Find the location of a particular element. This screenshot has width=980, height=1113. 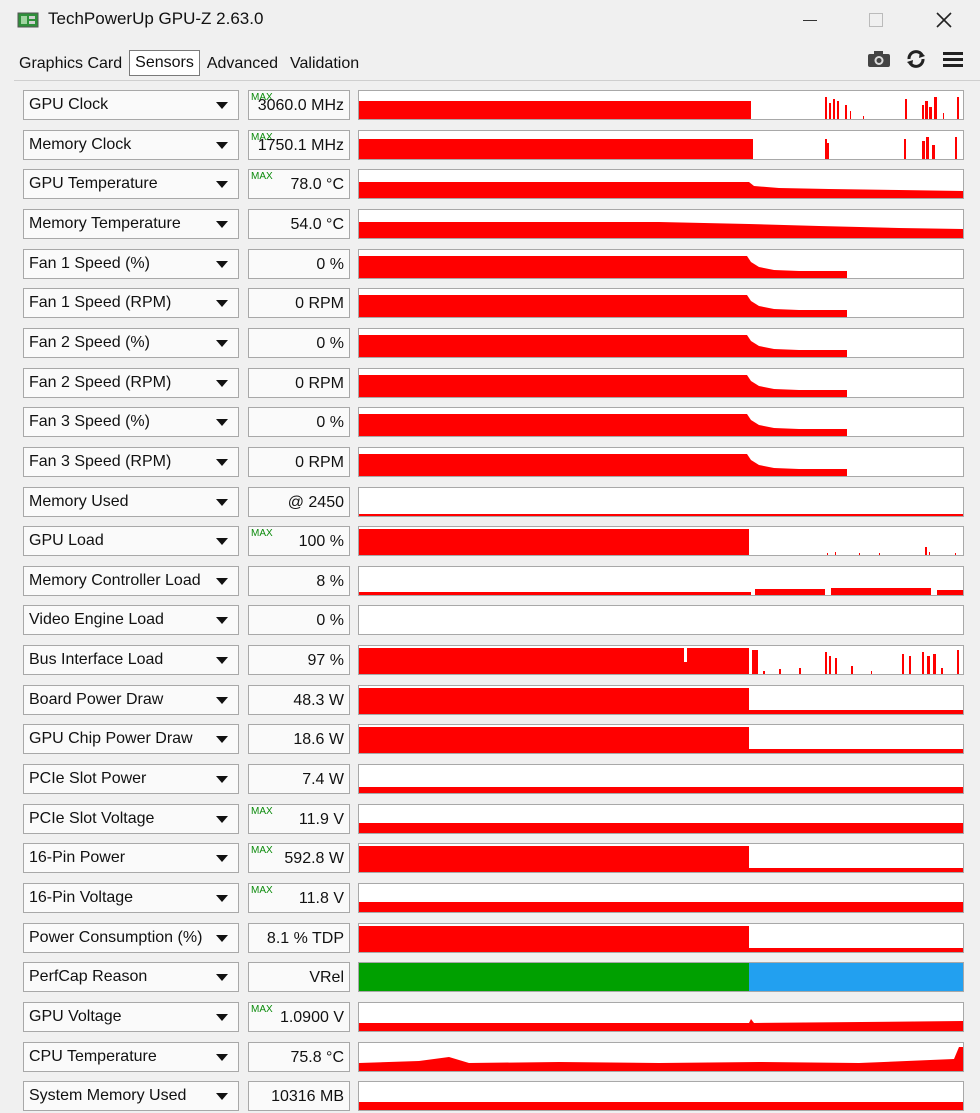

sensor-name-dropdown-fan-1-speed: Fan 1 Speed (%) is located at coordinates (131, 264).